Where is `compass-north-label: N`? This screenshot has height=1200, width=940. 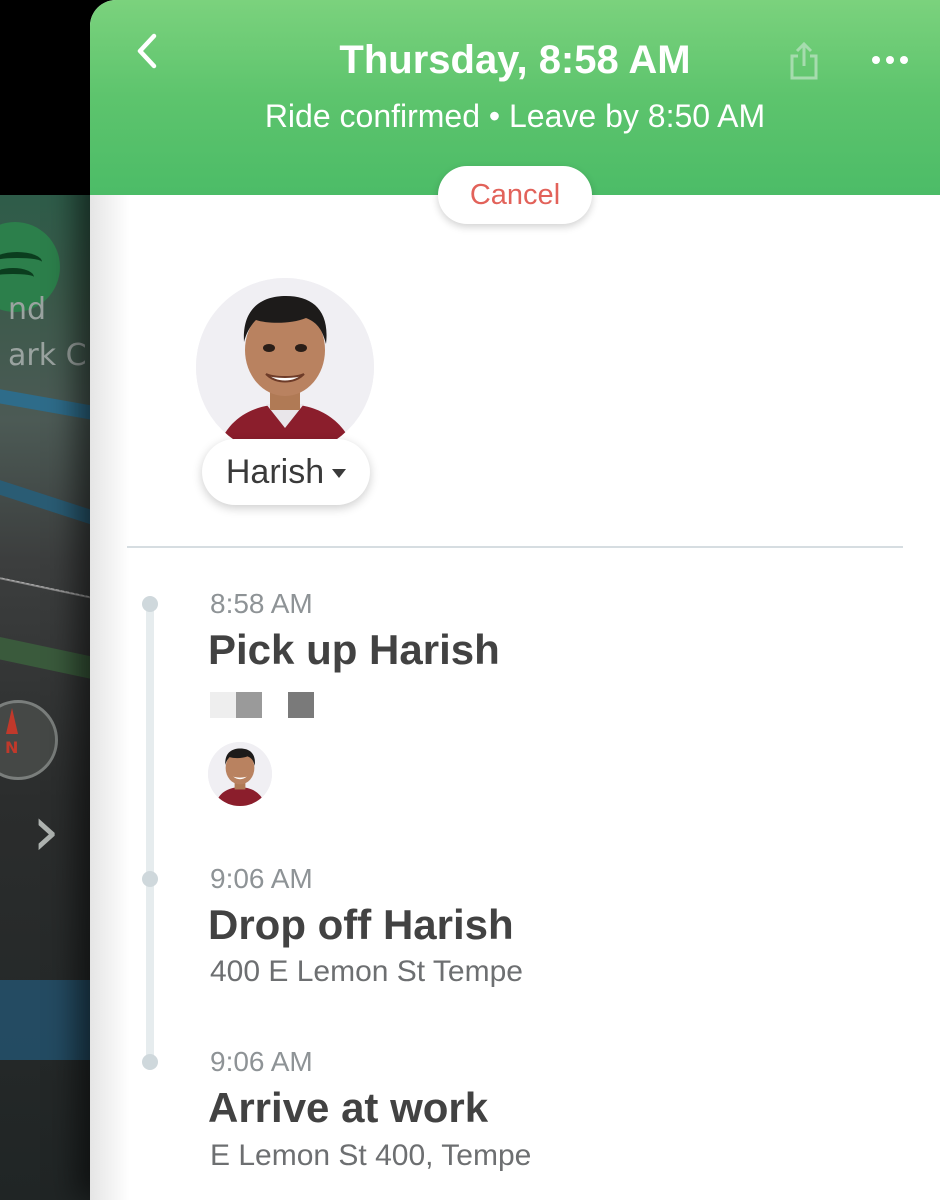
compass-north-label: N is located at coordinates (12, 747).